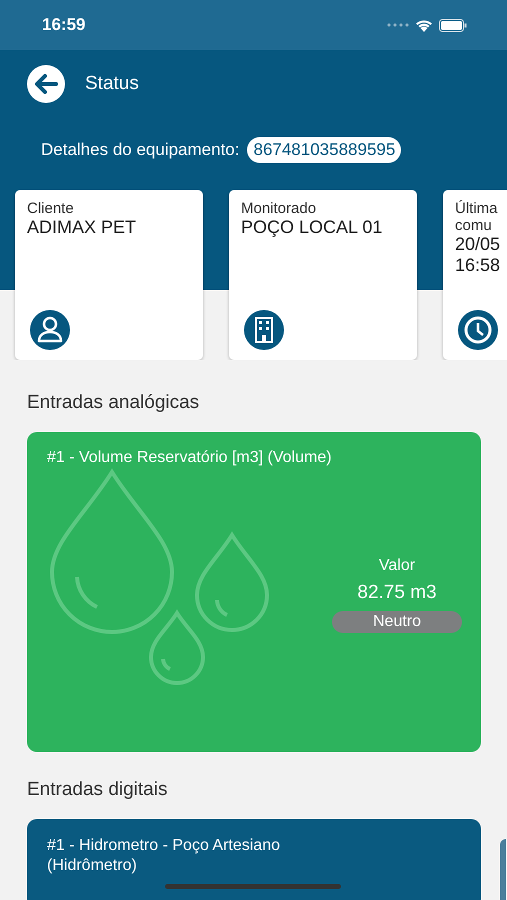 The height and width of the screenshot is (900, 507). Describe the element at coordinates (312, 227) in the screenshot. I see `card-value: POÇO LOCAL 01` at that location.